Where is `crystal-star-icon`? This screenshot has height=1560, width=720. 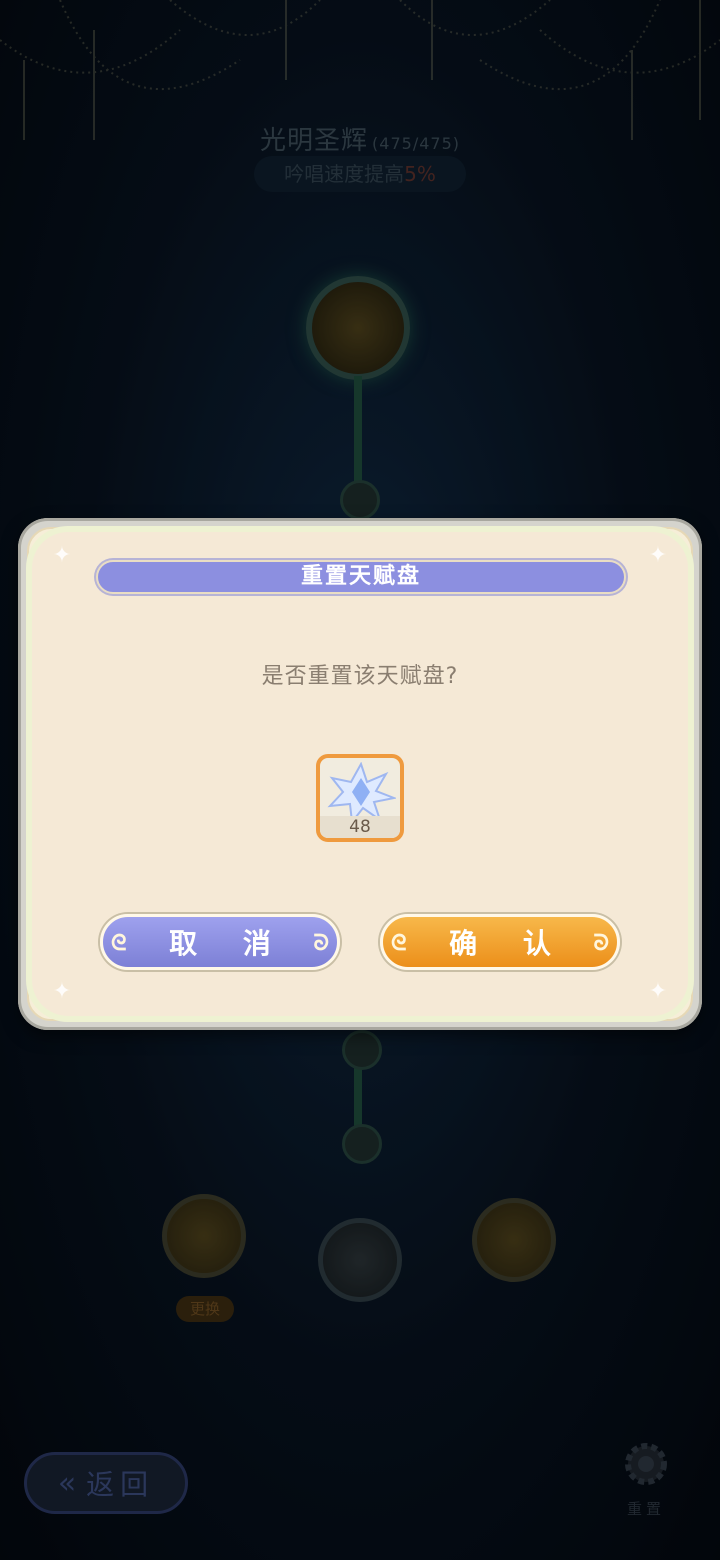
crystal-star-icon is located at coordinates (361, 793).